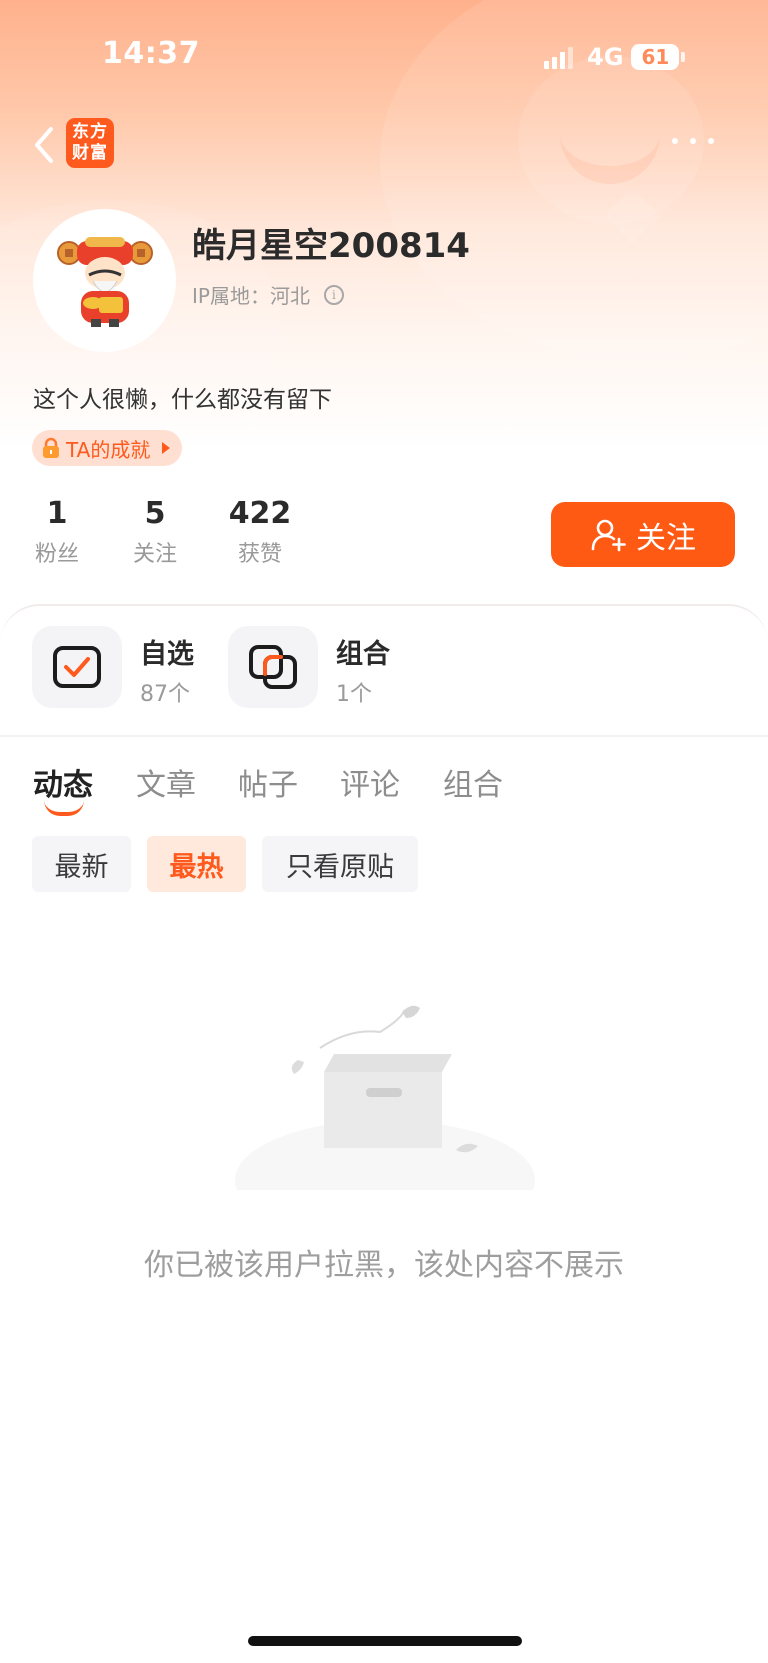  I want to click on lock-icon, so click(51, 447).